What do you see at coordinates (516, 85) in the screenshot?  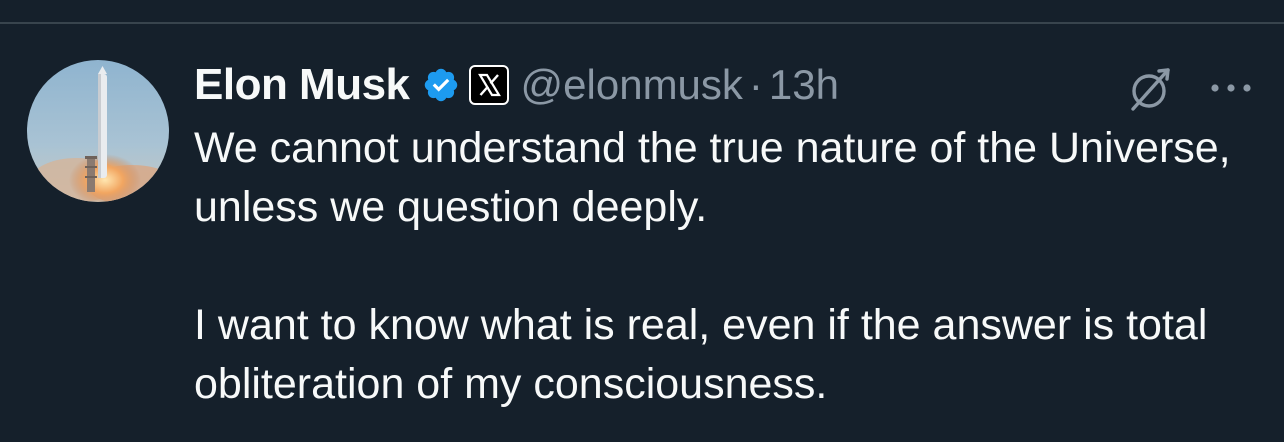 I see `tweet-header: Elon Musk @elonmusk · 13h` at bounding box center [516, 85].